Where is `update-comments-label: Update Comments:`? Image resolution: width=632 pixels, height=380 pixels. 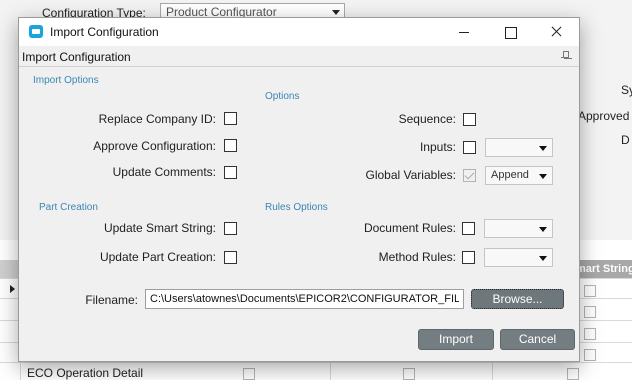 update-comments-label: Update Comments: is located at coordinates (164, 172).